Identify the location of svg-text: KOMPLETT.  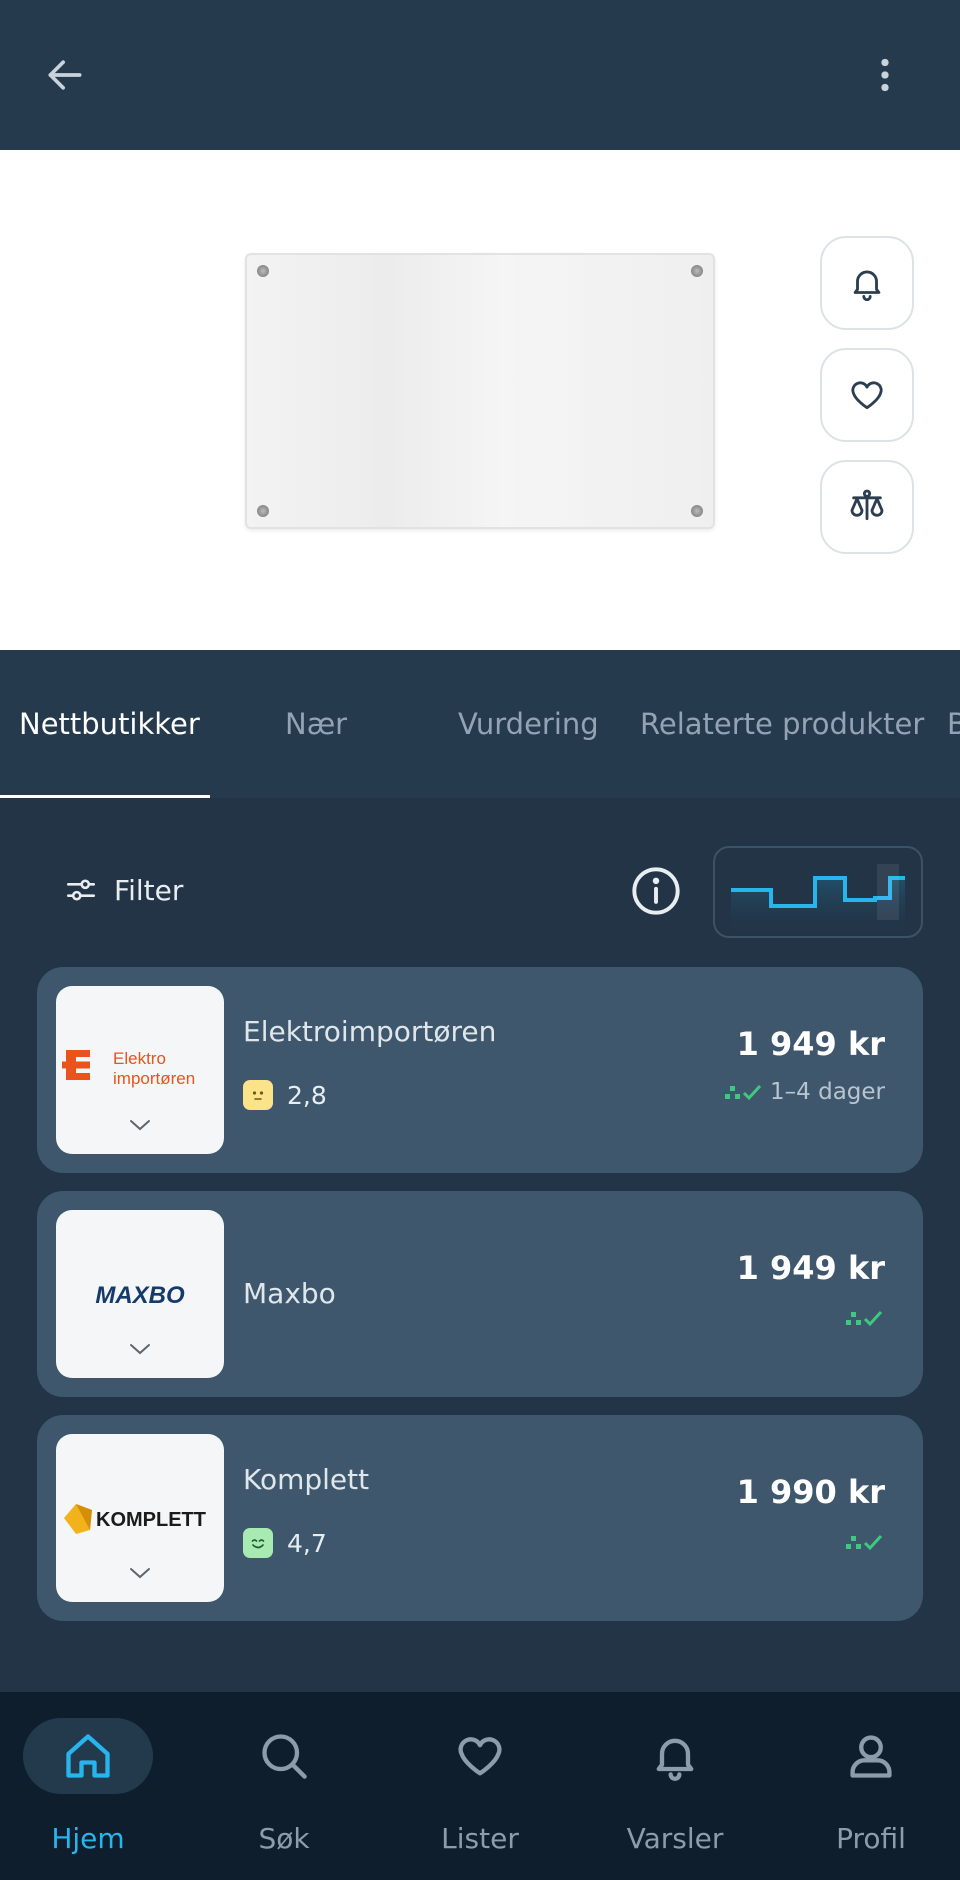
(151, 1520).